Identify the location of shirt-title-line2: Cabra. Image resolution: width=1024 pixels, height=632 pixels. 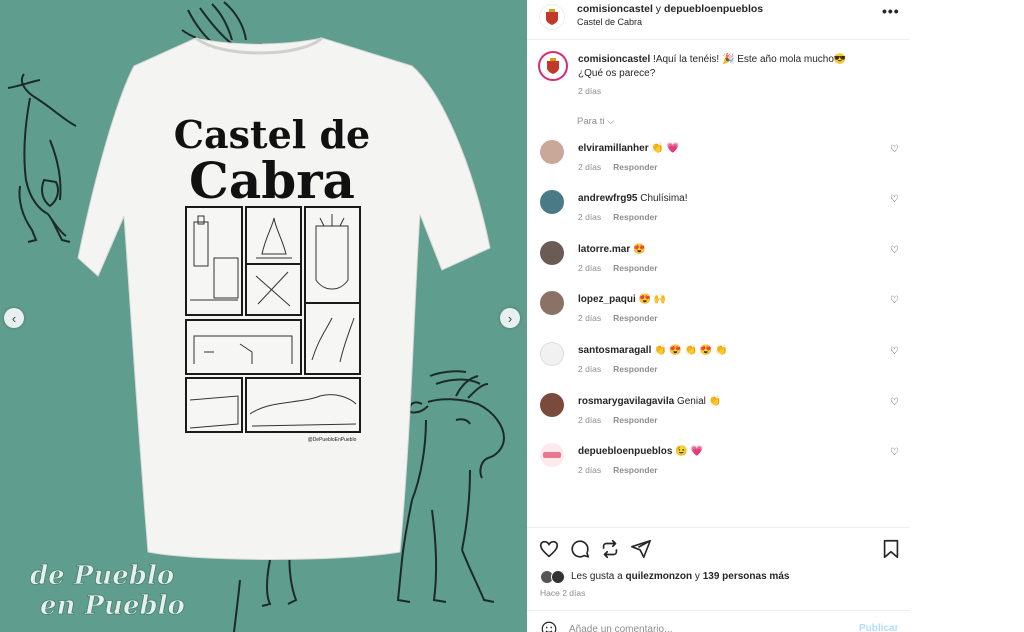
(272, 180).